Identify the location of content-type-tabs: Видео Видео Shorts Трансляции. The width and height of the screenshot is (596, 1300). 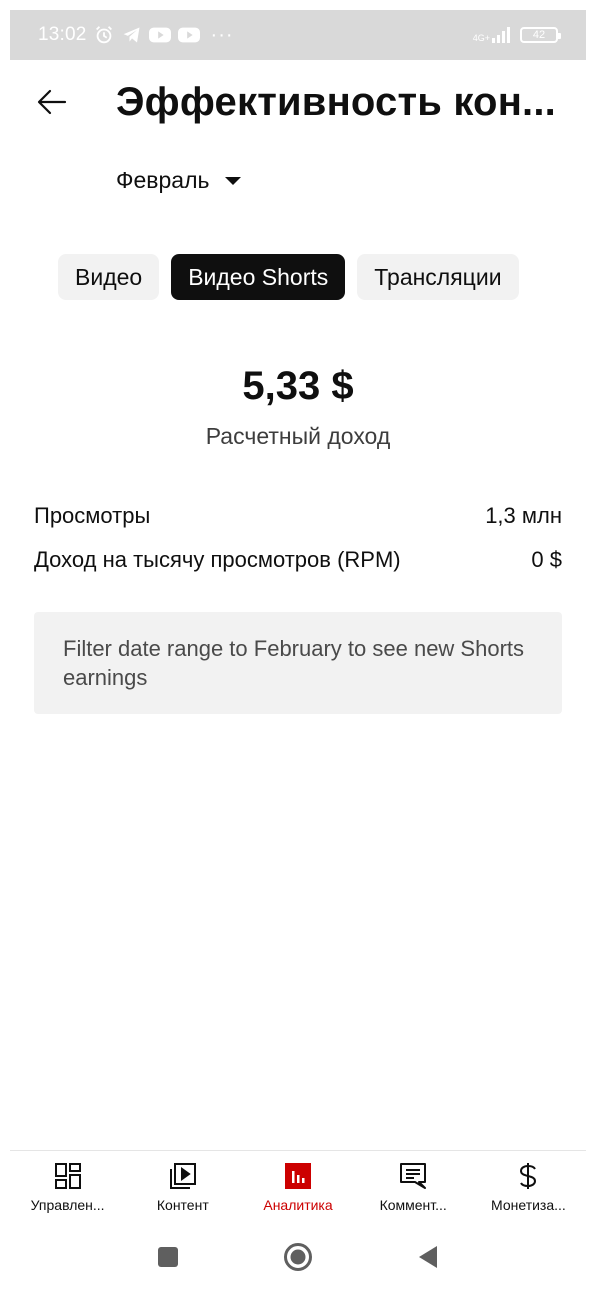
(288, 277).